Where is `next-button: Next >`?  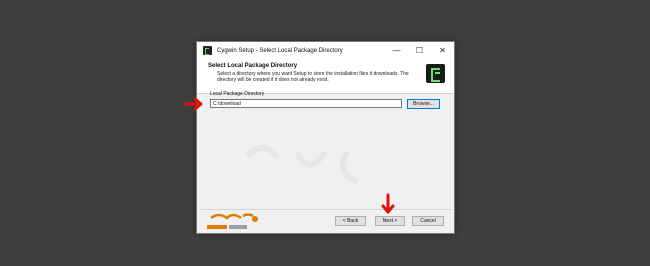
next-button: Next > is located at coordinates (390, 221).